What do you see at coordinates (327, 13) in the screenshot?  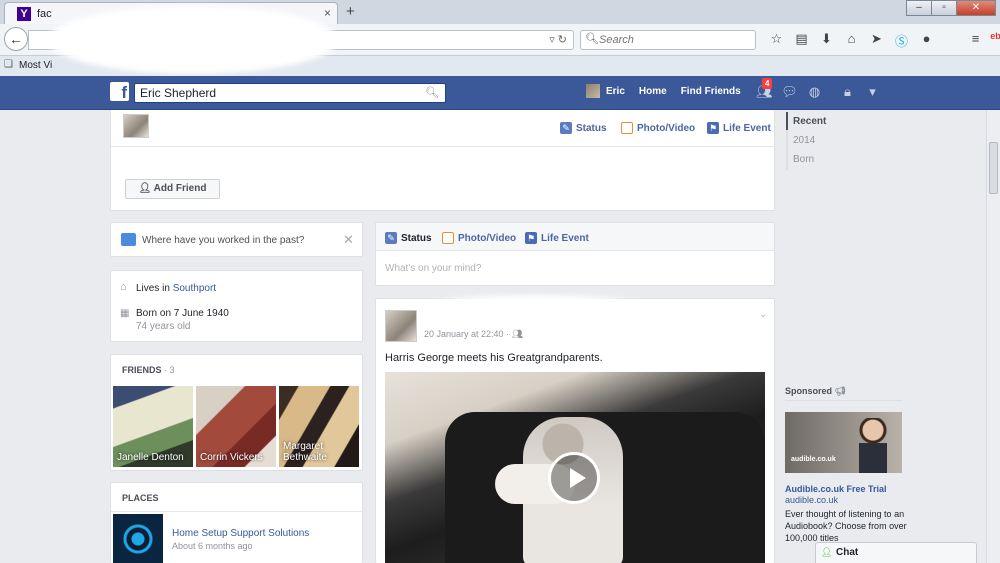 I see `tab-close-button: ×` at bounding box center [327, 13].